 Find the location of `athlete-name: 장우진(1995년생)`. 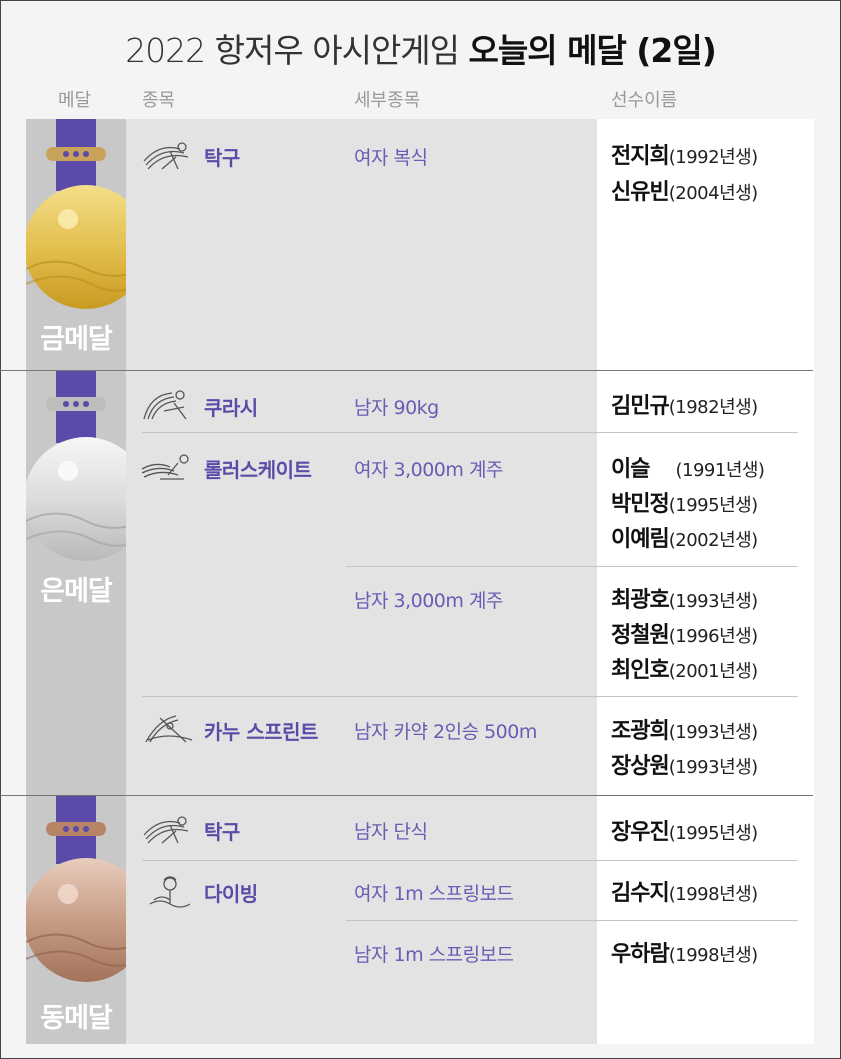

athlete-name: 장우진(1995년생) is located at coordinates (684, 832).